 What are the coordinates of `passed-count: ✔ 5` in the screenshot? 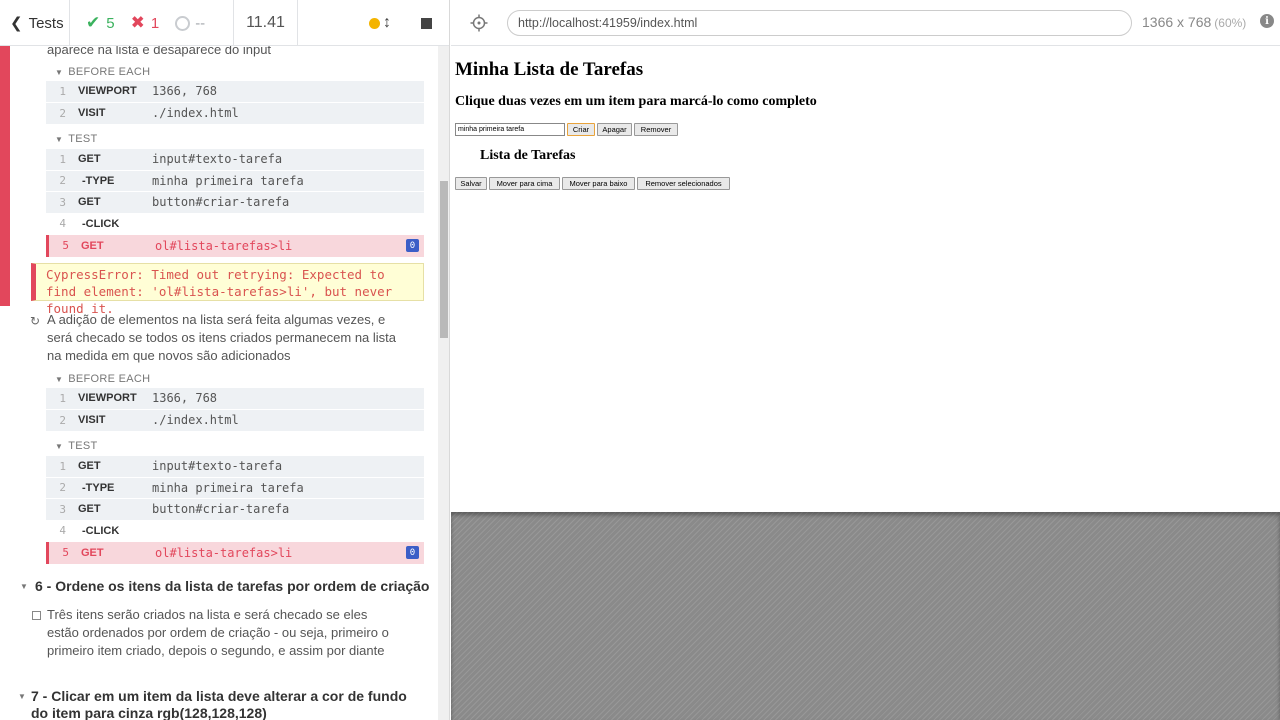 It's located at (100, 23).